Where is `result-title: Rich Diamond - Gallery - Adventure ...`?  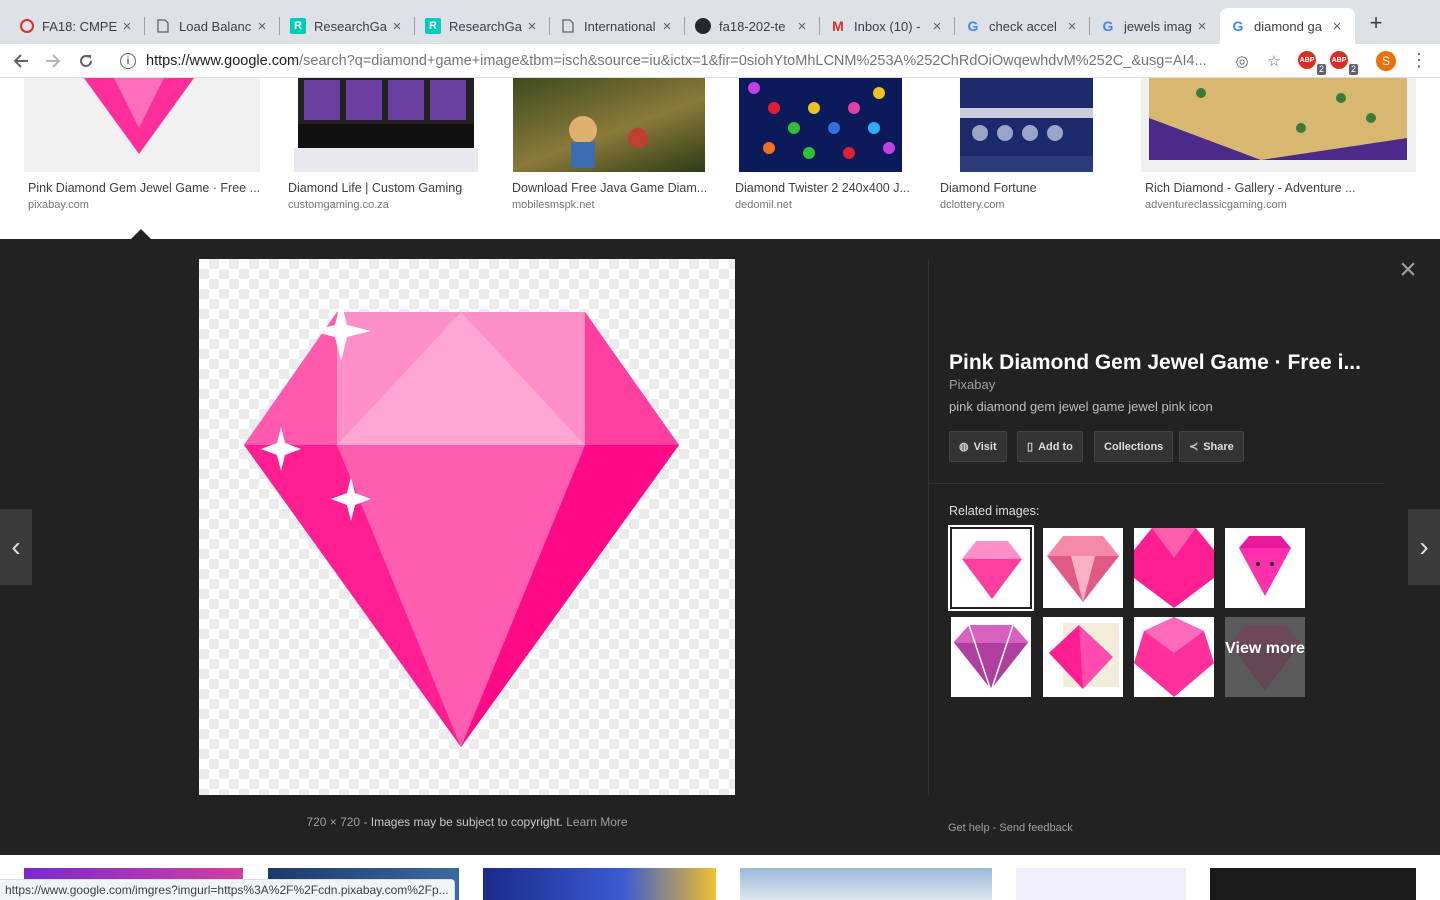 result-title: Rich Diamond - Gallery - Adventure ... is located at coordinates (1250, 188).